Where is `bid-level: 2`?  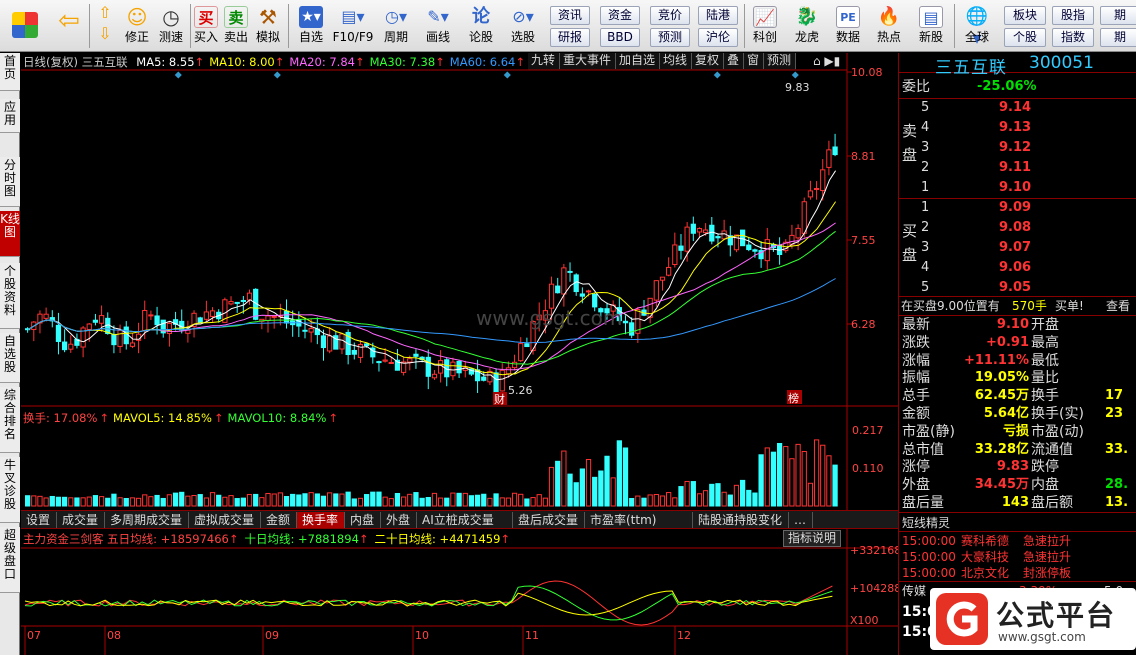
bid-level: 2 is located at coordinates (925, 227).